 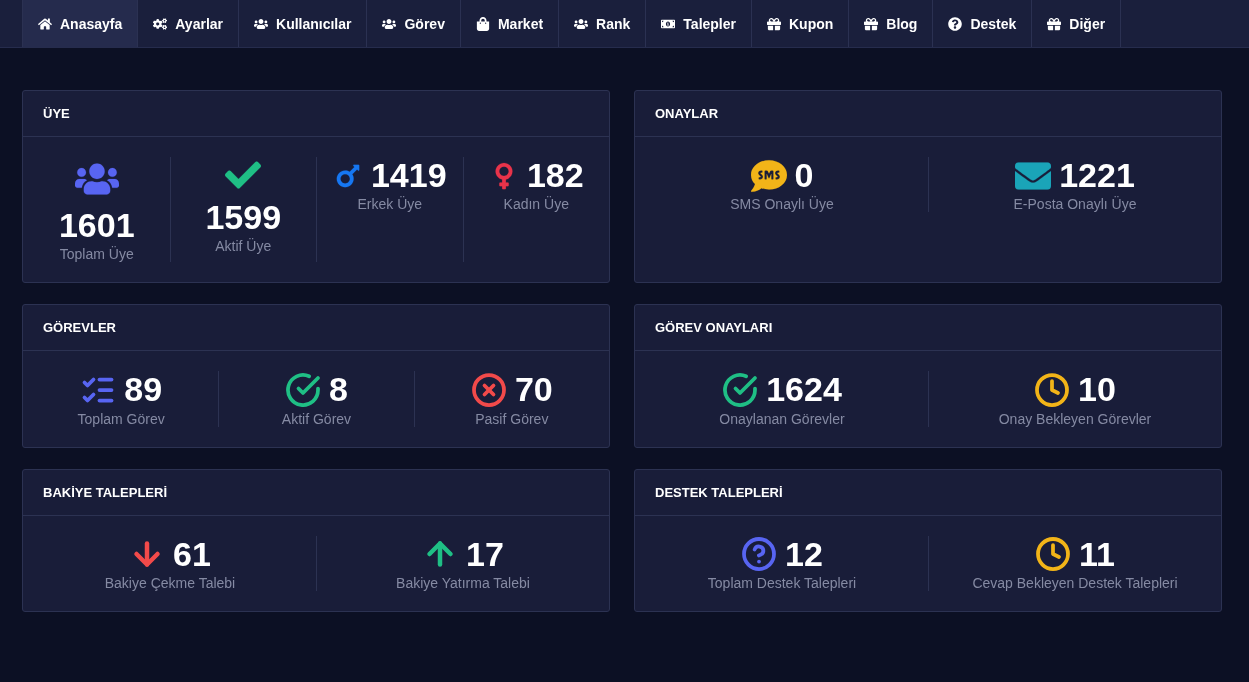 I want to click on gears-icon, so click(x=160, y=23).